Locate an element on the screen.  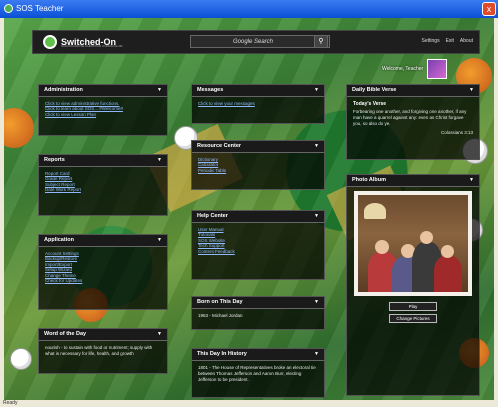
resource-link: Periodic Table is located at coordinates (258, 170).